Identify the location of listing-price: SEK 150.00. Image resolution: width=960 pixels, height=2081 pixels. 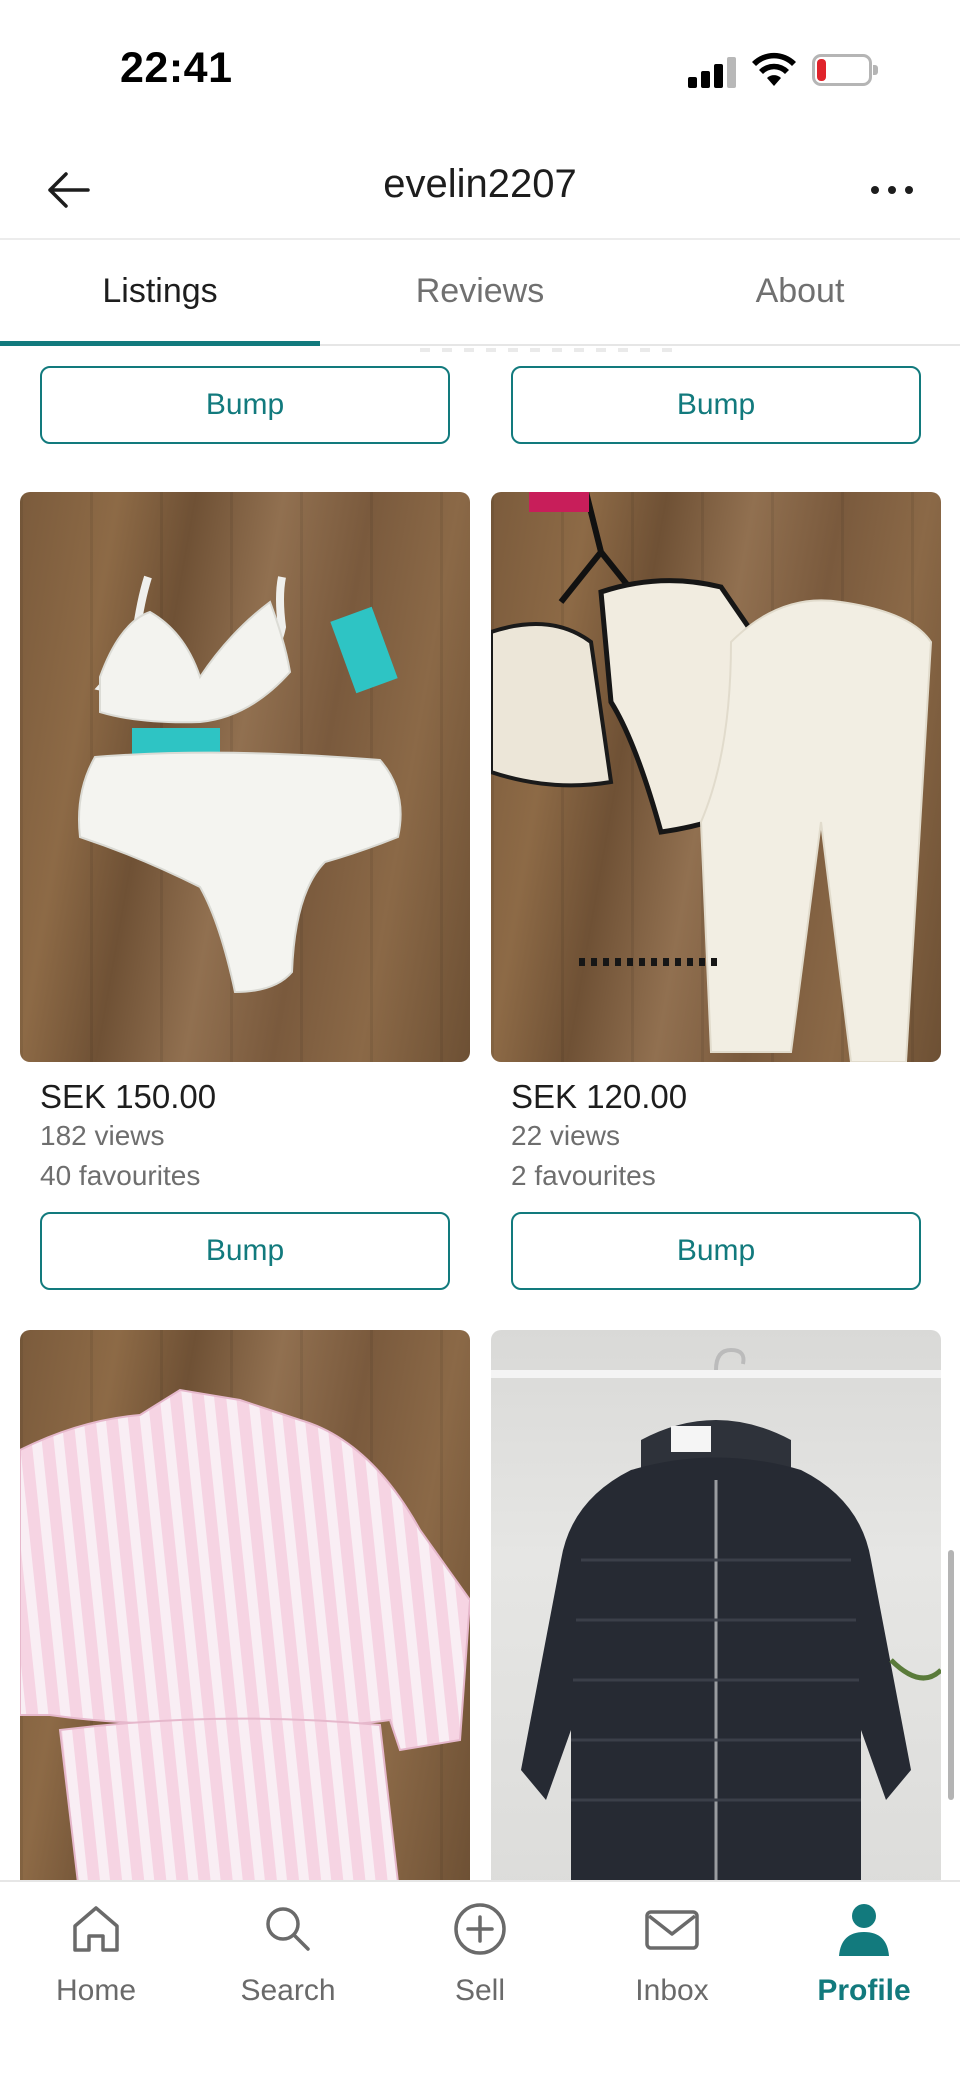
(128, 1096).